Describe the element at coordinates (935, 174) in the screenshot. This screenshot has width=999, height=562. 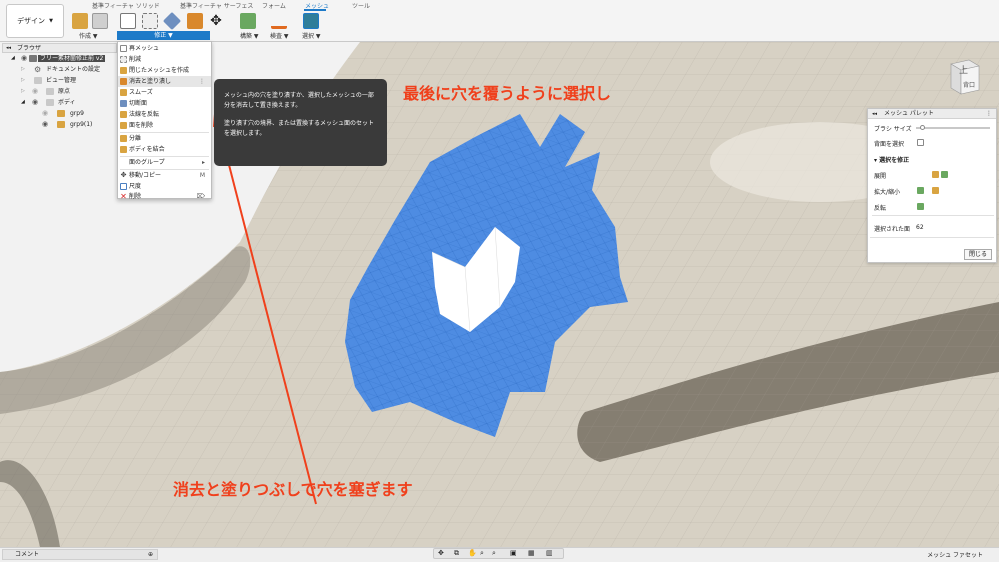
I see `expand-icon` at that location.